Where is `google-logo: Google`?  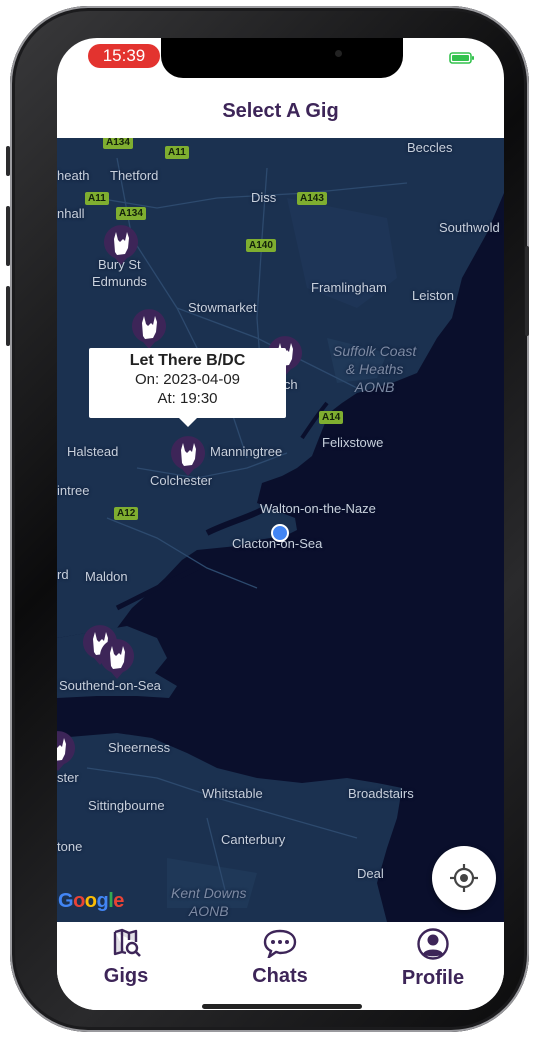
google-logo: Google is located at coordinates (91, 901).